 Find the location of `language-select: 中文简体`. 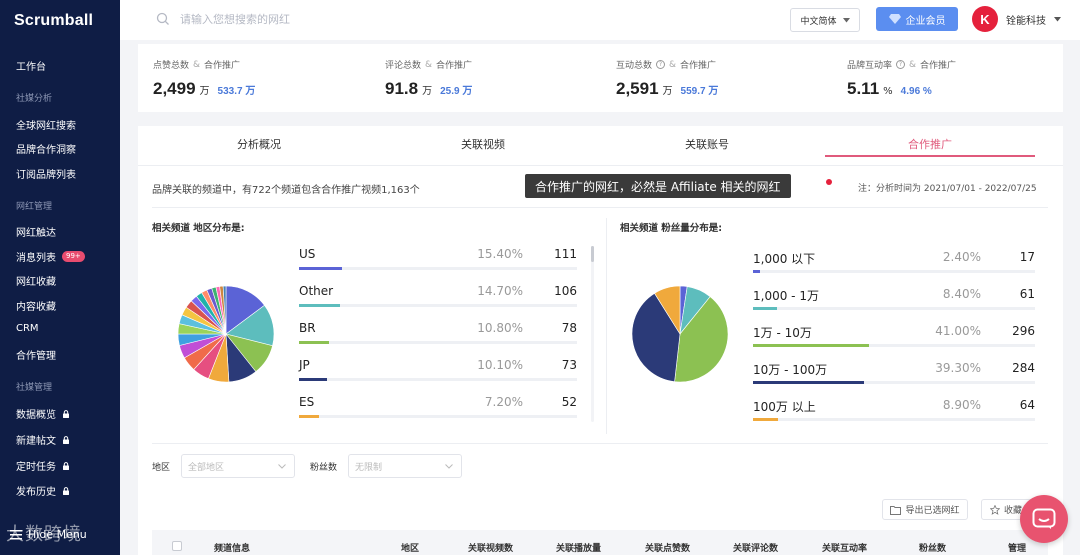

language-select: 中文简体 is located at coordinates (825, 20).